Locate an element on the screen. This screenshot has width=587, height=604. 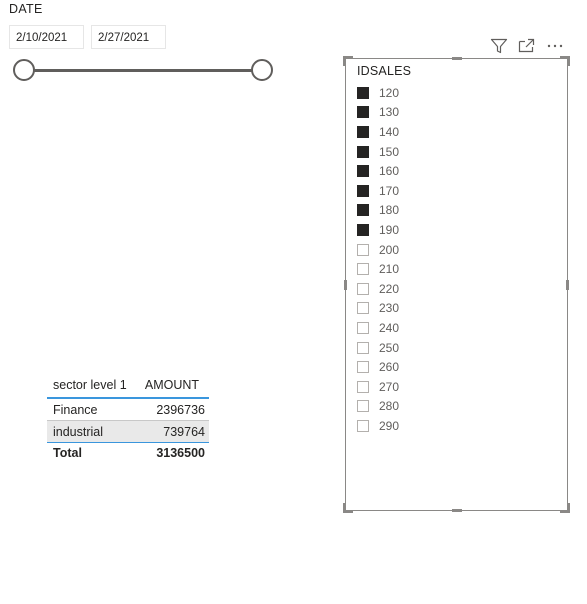
slicer-item-label: 290 is located at coordinates (389, 425).